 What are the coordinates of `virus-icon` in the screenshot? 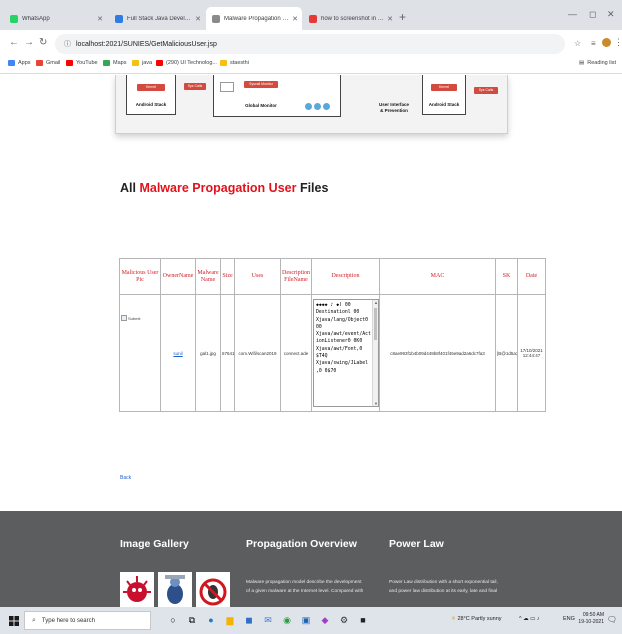 It's located at (137, 589).